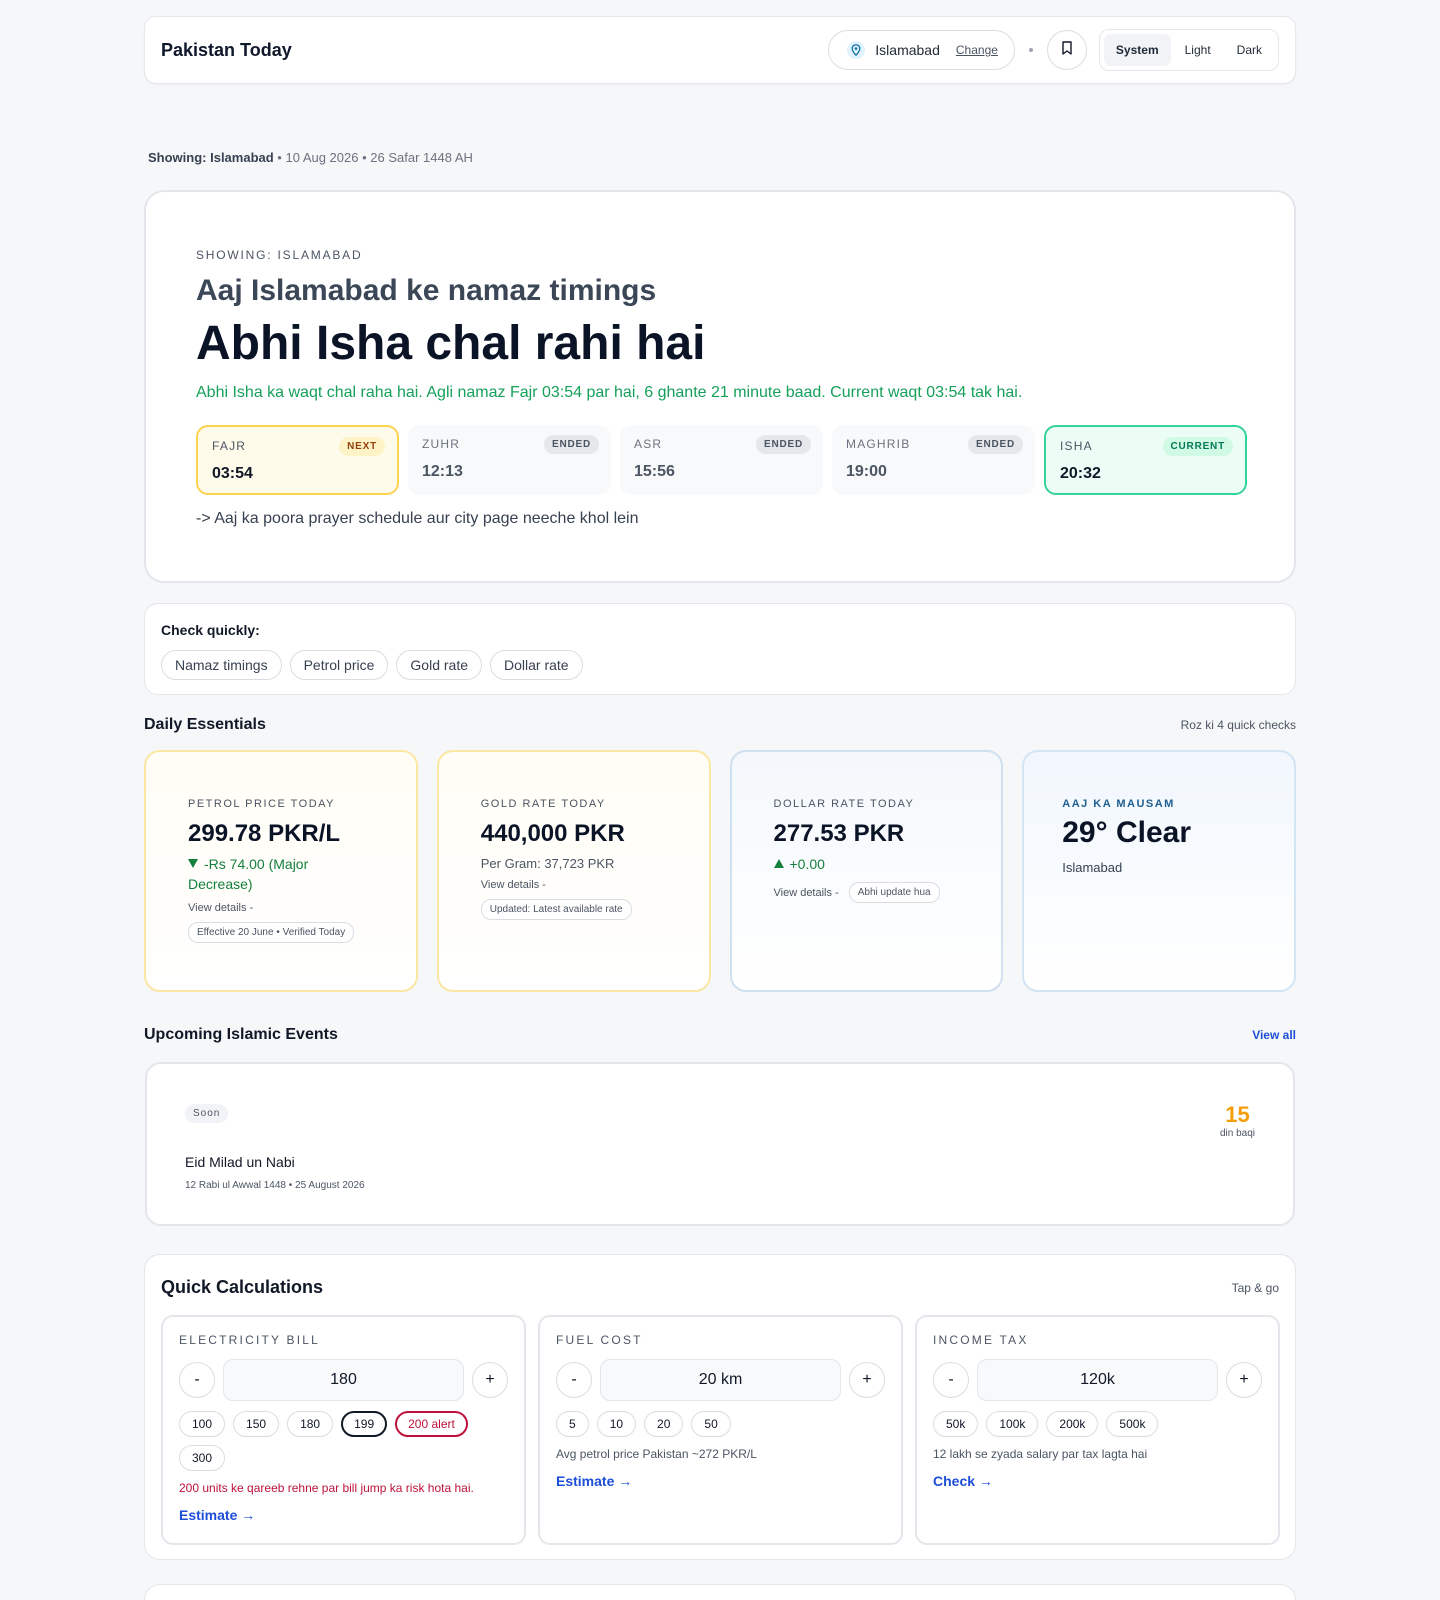  I want to click on essentials-title: Daily Essentials, so click(205, 724).